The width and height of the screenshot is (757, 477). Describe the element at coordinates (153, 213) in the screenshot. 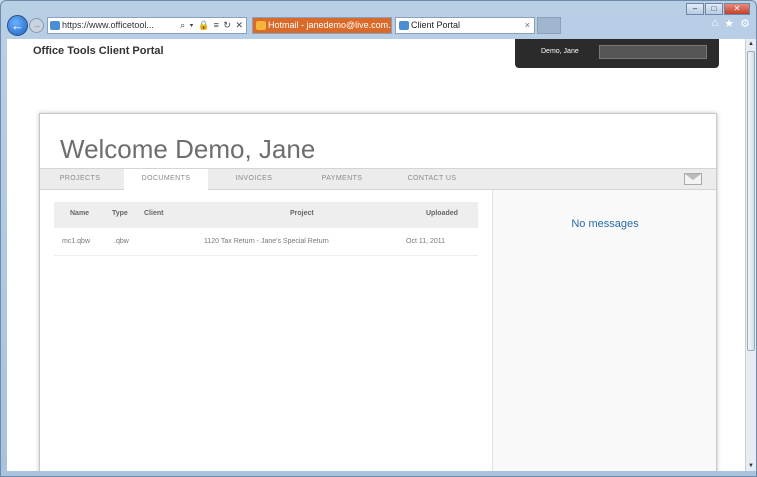

I see `col-client: Client` at that location.